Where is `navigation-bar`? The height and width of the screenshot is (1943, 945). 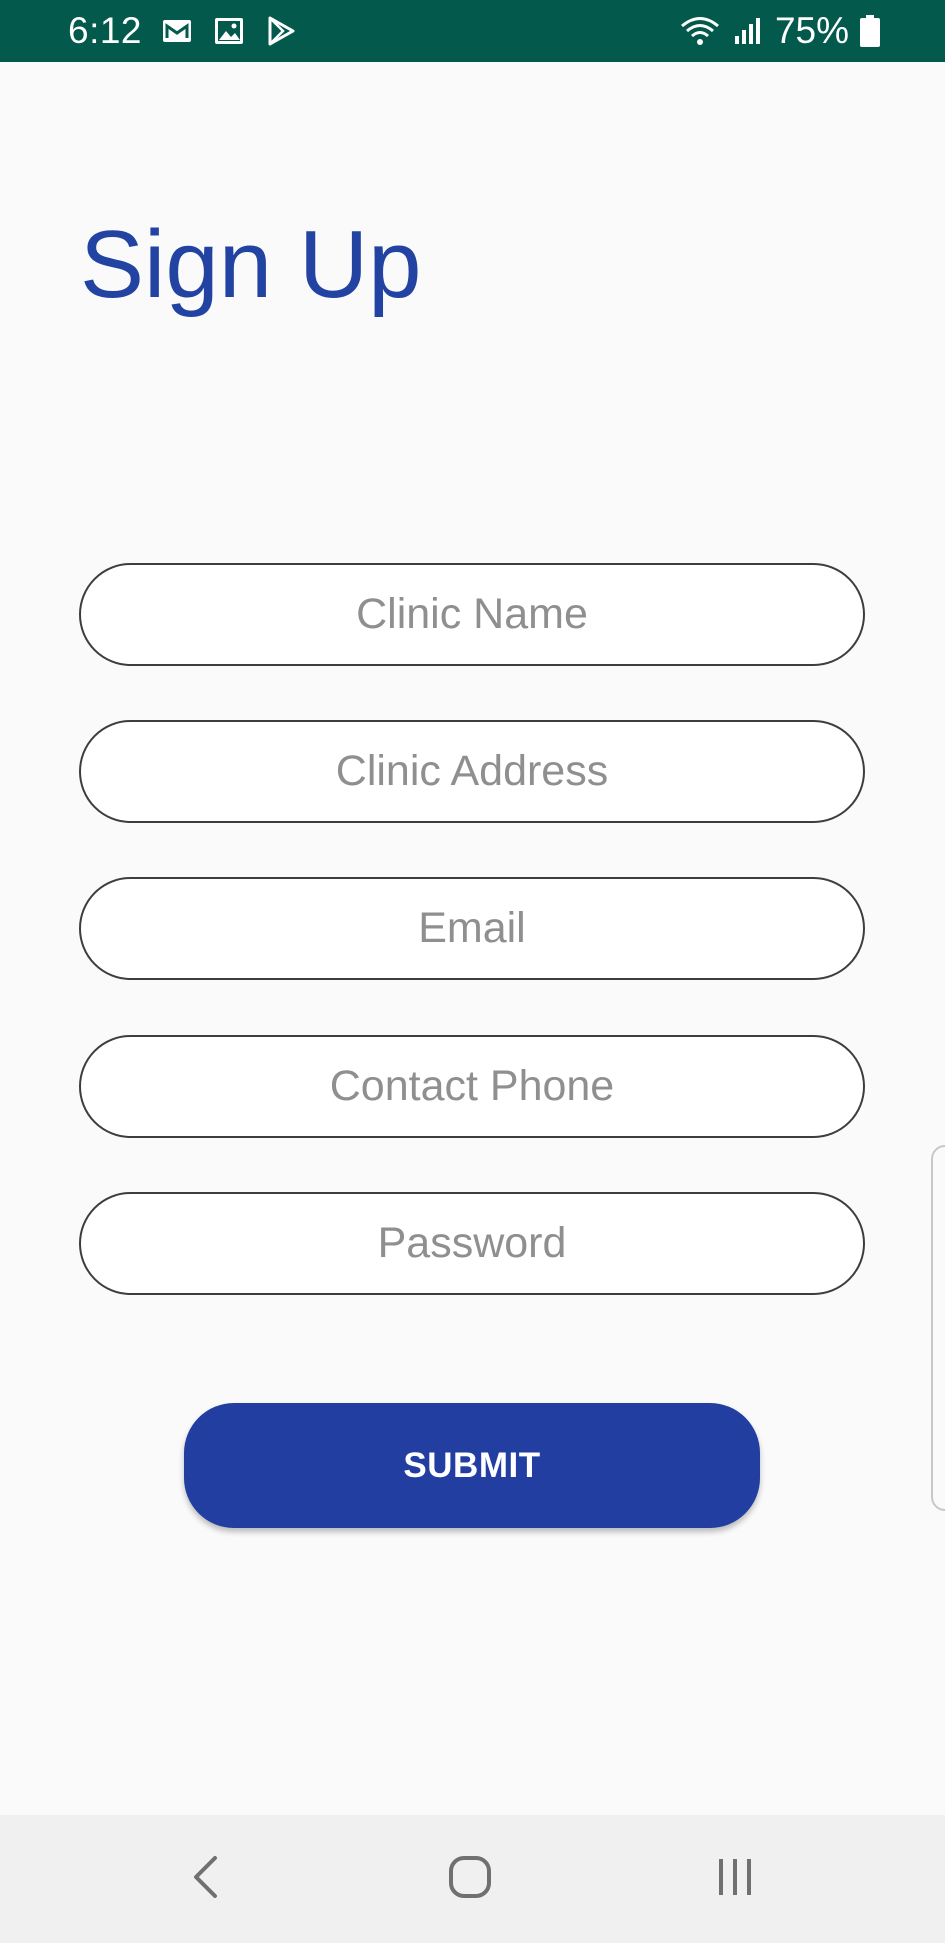
navigation-bar is located at coordinates (472, 1879).